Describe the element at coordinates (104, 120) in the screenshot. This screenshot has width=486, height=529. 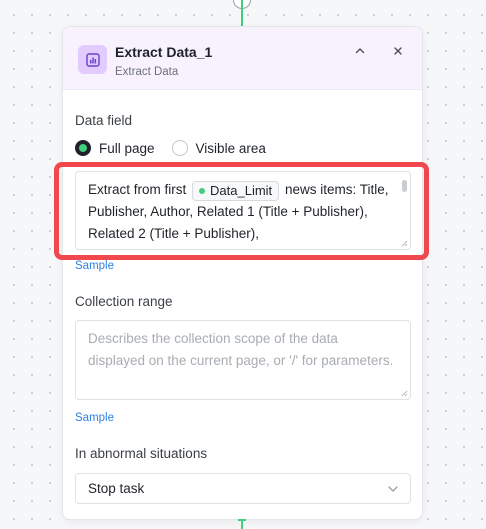
I see `data-field-label: Data field` at that location.